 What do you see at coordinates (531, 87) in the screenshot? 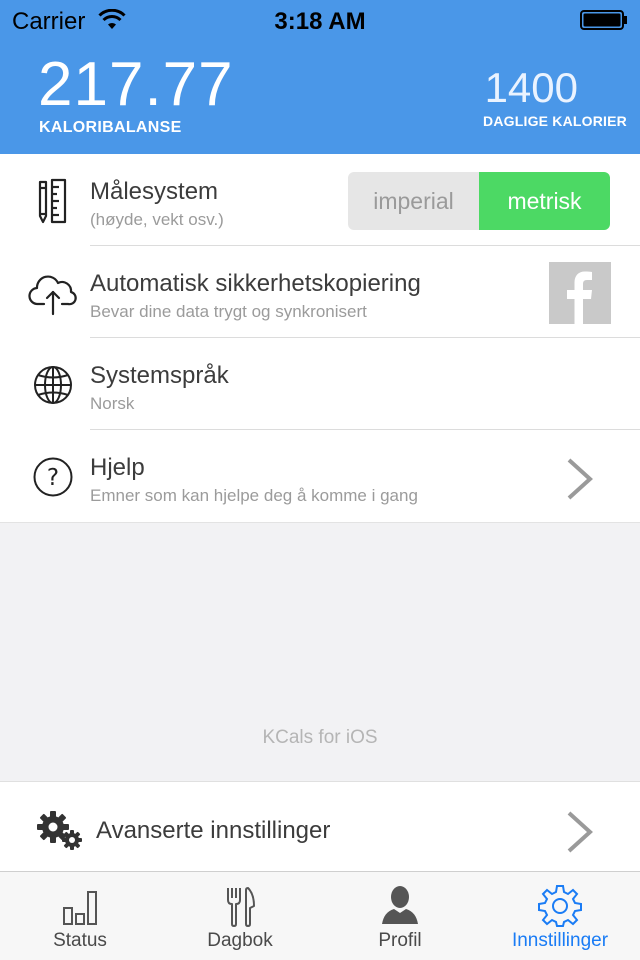
I see `daily-calories-value: 1400` at bounding box center [531, 87].